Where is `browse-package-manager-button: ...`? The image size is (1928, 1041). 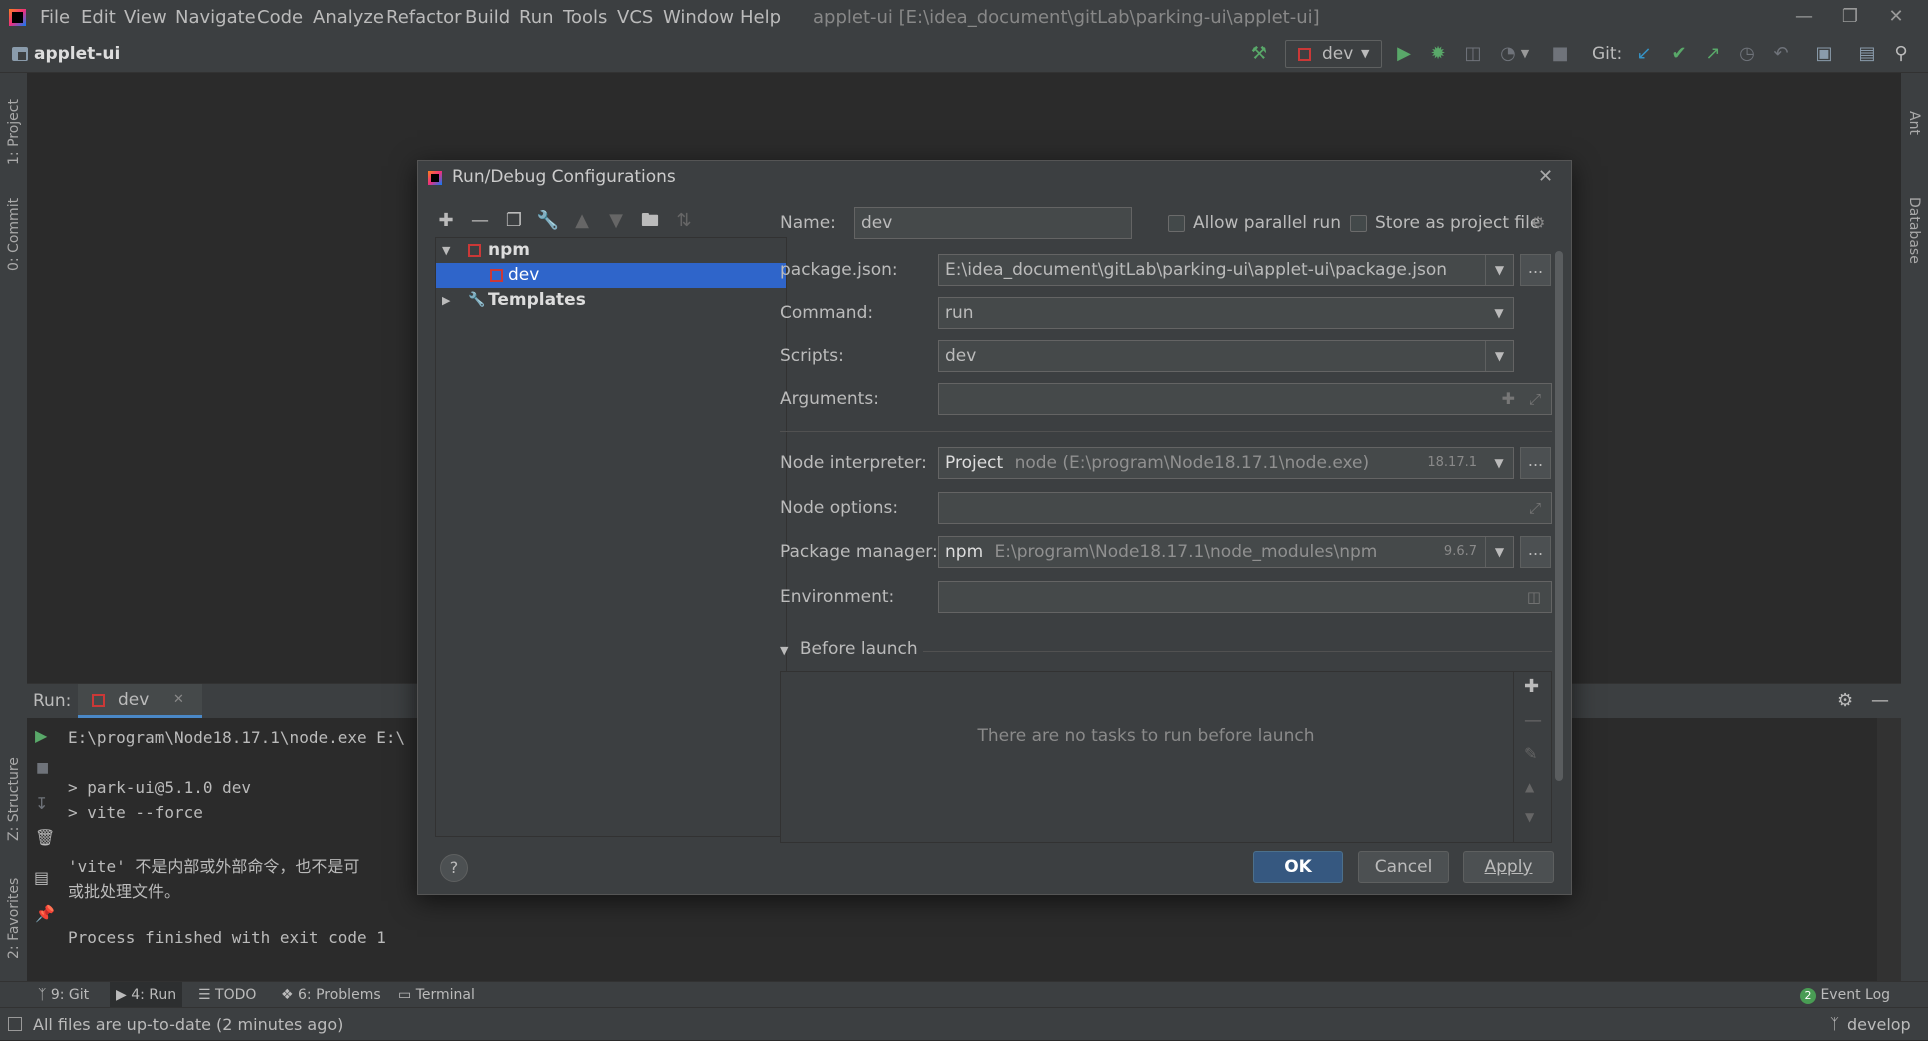
browse-package-manager-button: ... is located at coordinates (1535, 552).